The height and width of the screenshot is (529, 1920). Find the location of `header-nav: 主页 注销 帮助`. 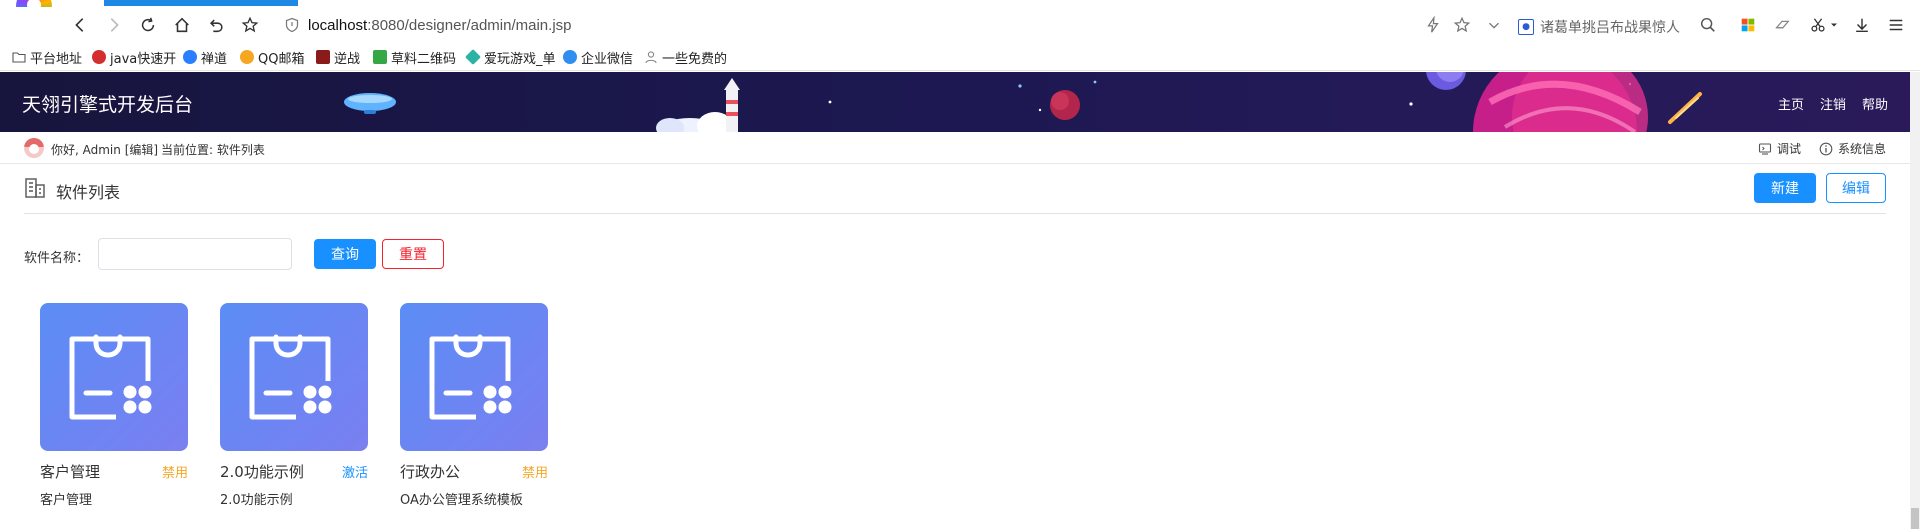

header-nav: 主页 注销 帮助 is located at coordinates (1833, 103).